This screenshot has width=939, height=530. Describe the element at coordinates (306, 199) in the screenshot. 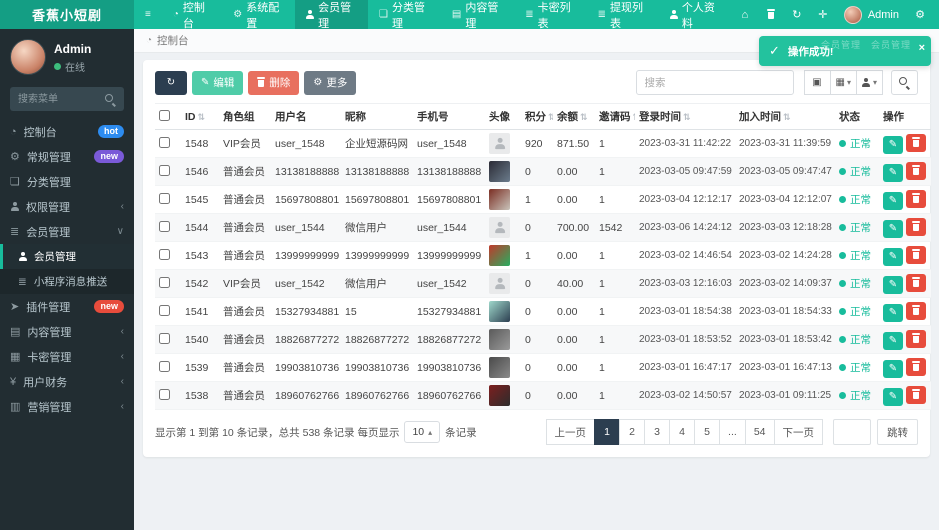

I see `cell-username: 15697808801` at that location.